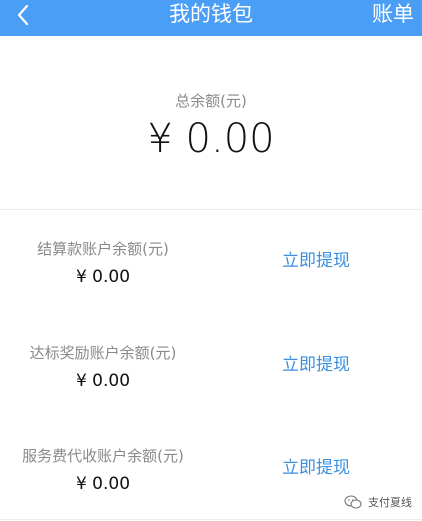 The width and height of the screenshot is (422, 521). I want to click on watermark: 支付夏线, so click(378, 502).